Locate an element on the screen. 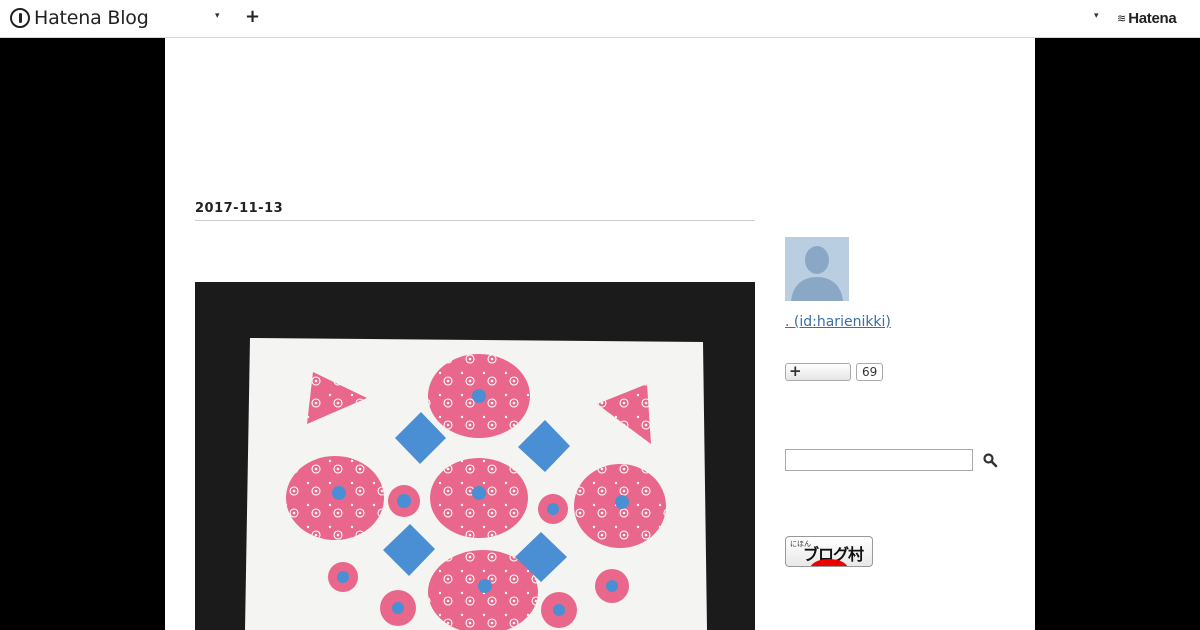 This screenshot has height=630, width=1200. hatena-logo: ≋ Hatena is located at coordinates (1147, 18).